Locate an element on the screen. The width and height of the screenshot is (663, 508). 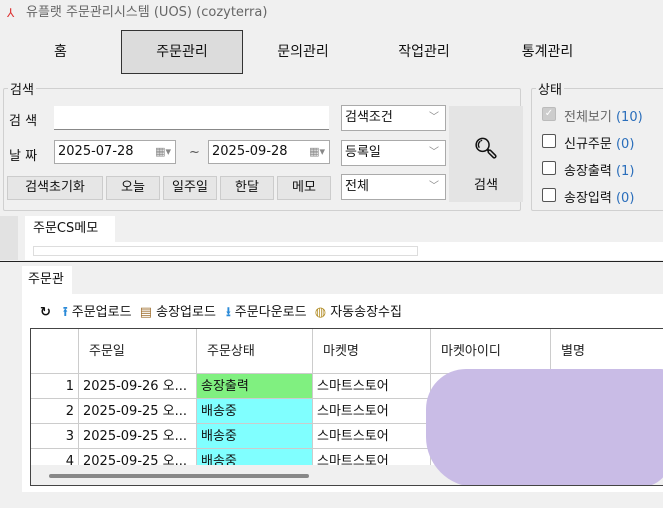
column-header: 주문상태 is located at coordinates (255, 351).